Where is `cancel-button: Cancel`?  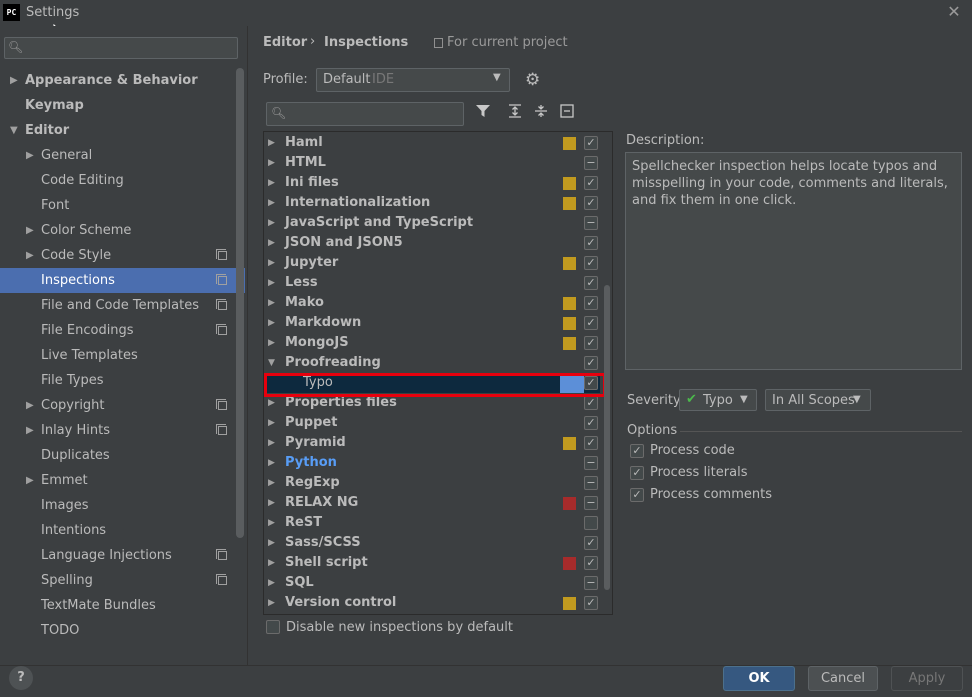
cancel-button: Cancel is located at coordinates (843, 678).